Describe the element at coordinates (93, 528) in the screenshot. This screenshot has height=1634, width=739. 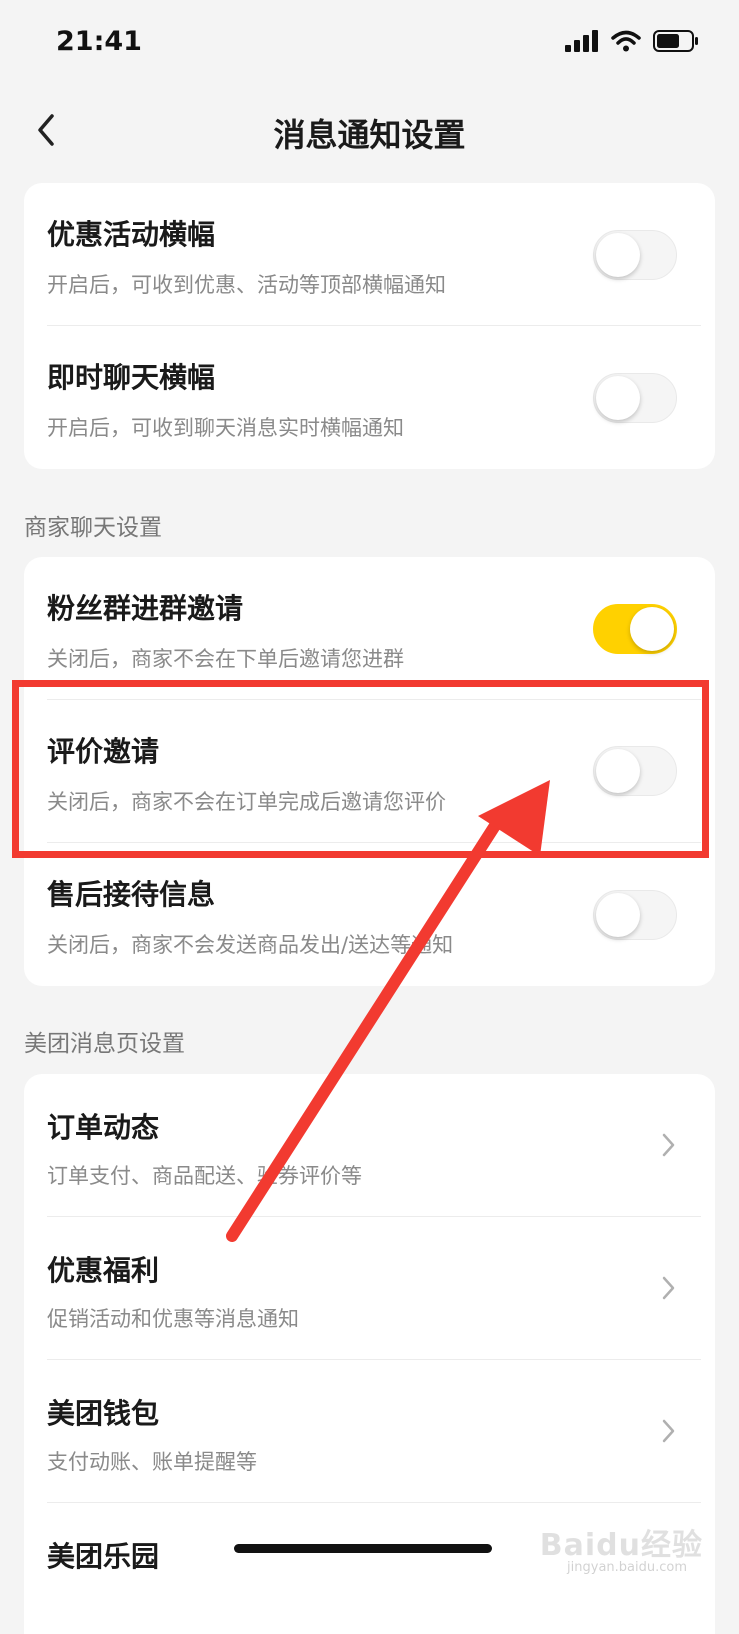
I see `section-label-merchant-chat: 商家聊天设置` at that location.